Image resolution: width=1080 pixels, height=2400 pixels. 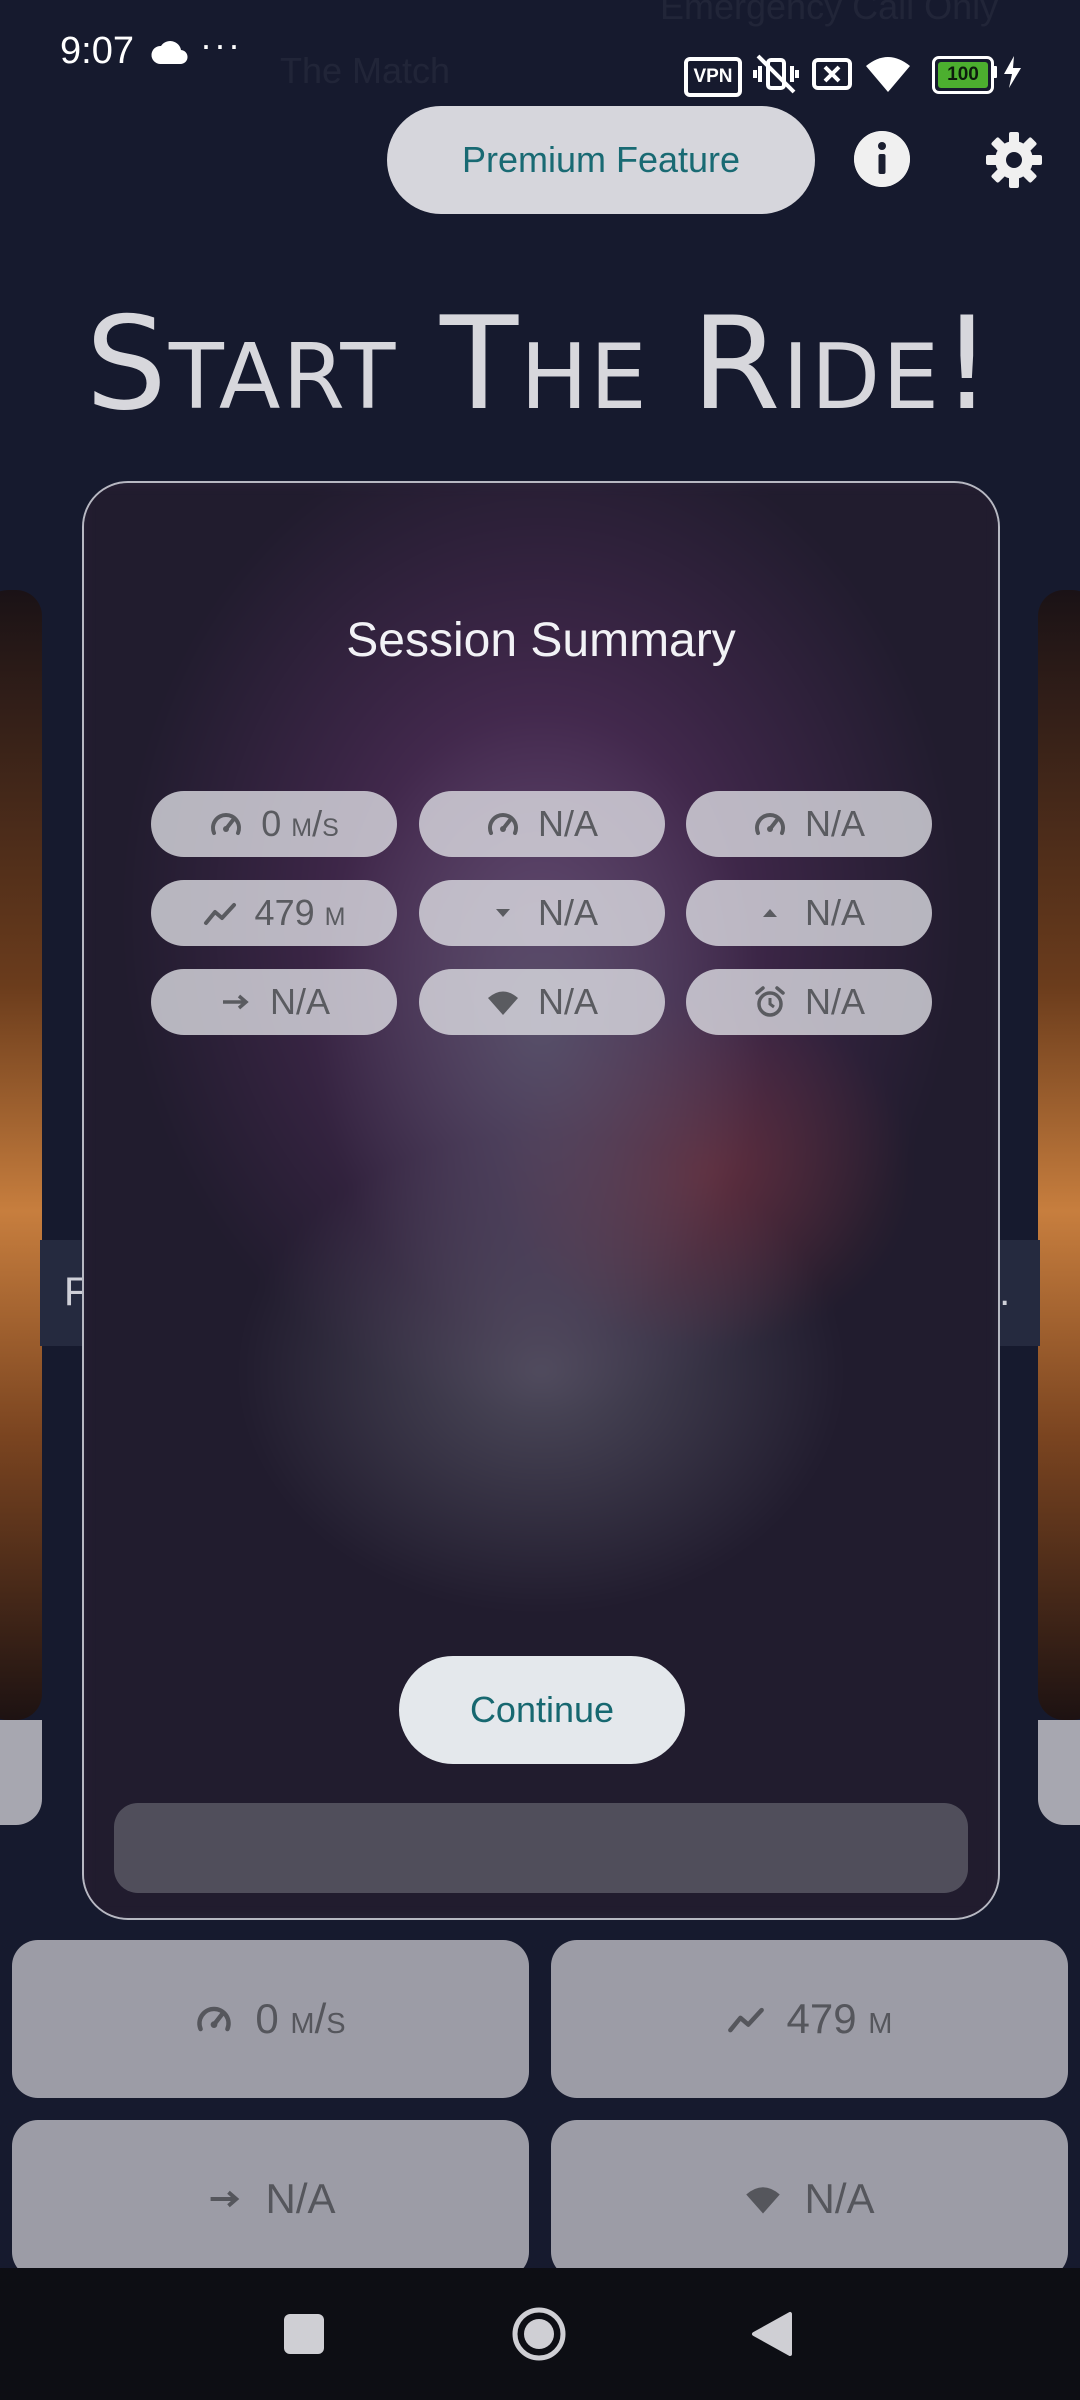 I want to click on summary-chip-text: 0 m/s, so click(x=300, y=823).